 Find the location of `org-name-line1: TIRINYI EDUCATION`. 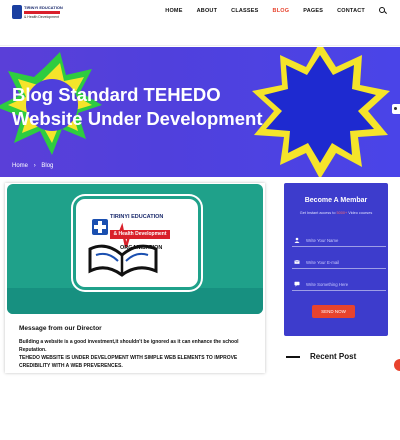

org-name-line1: TIRINYI EDUCATION is located at coordinates (137, 217).